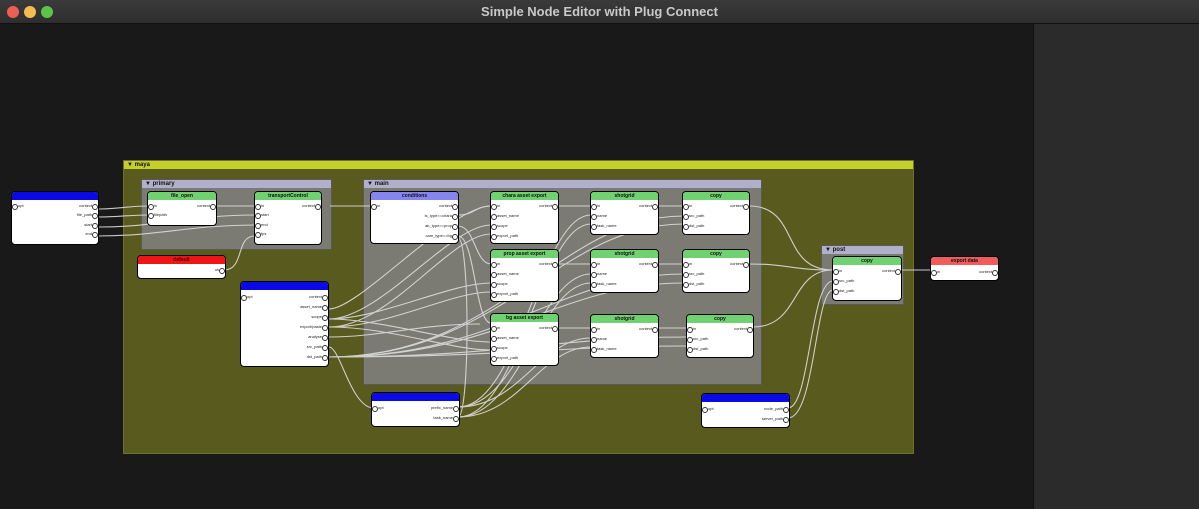 This screenshot has width=1199, height=509. I want to click on node-asset-params-header, so click(284, 286).